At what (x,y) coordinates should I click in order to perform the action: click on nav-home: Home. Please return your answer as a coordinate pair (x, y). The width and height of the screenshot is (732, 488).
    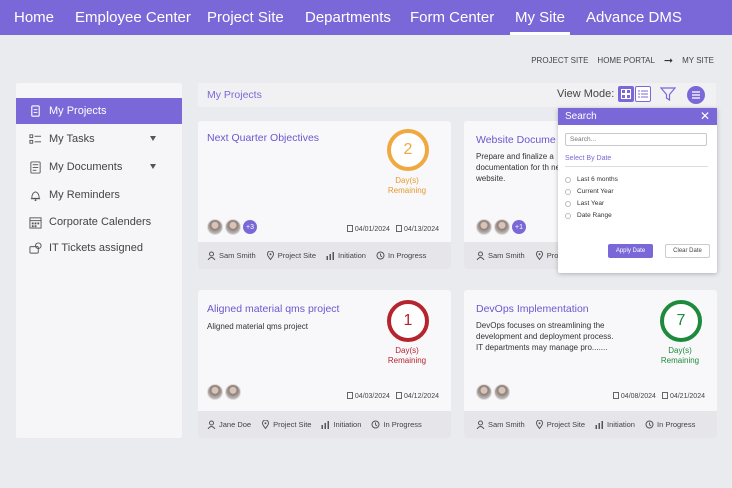
    Looking at the image, I should click on (34, 17).